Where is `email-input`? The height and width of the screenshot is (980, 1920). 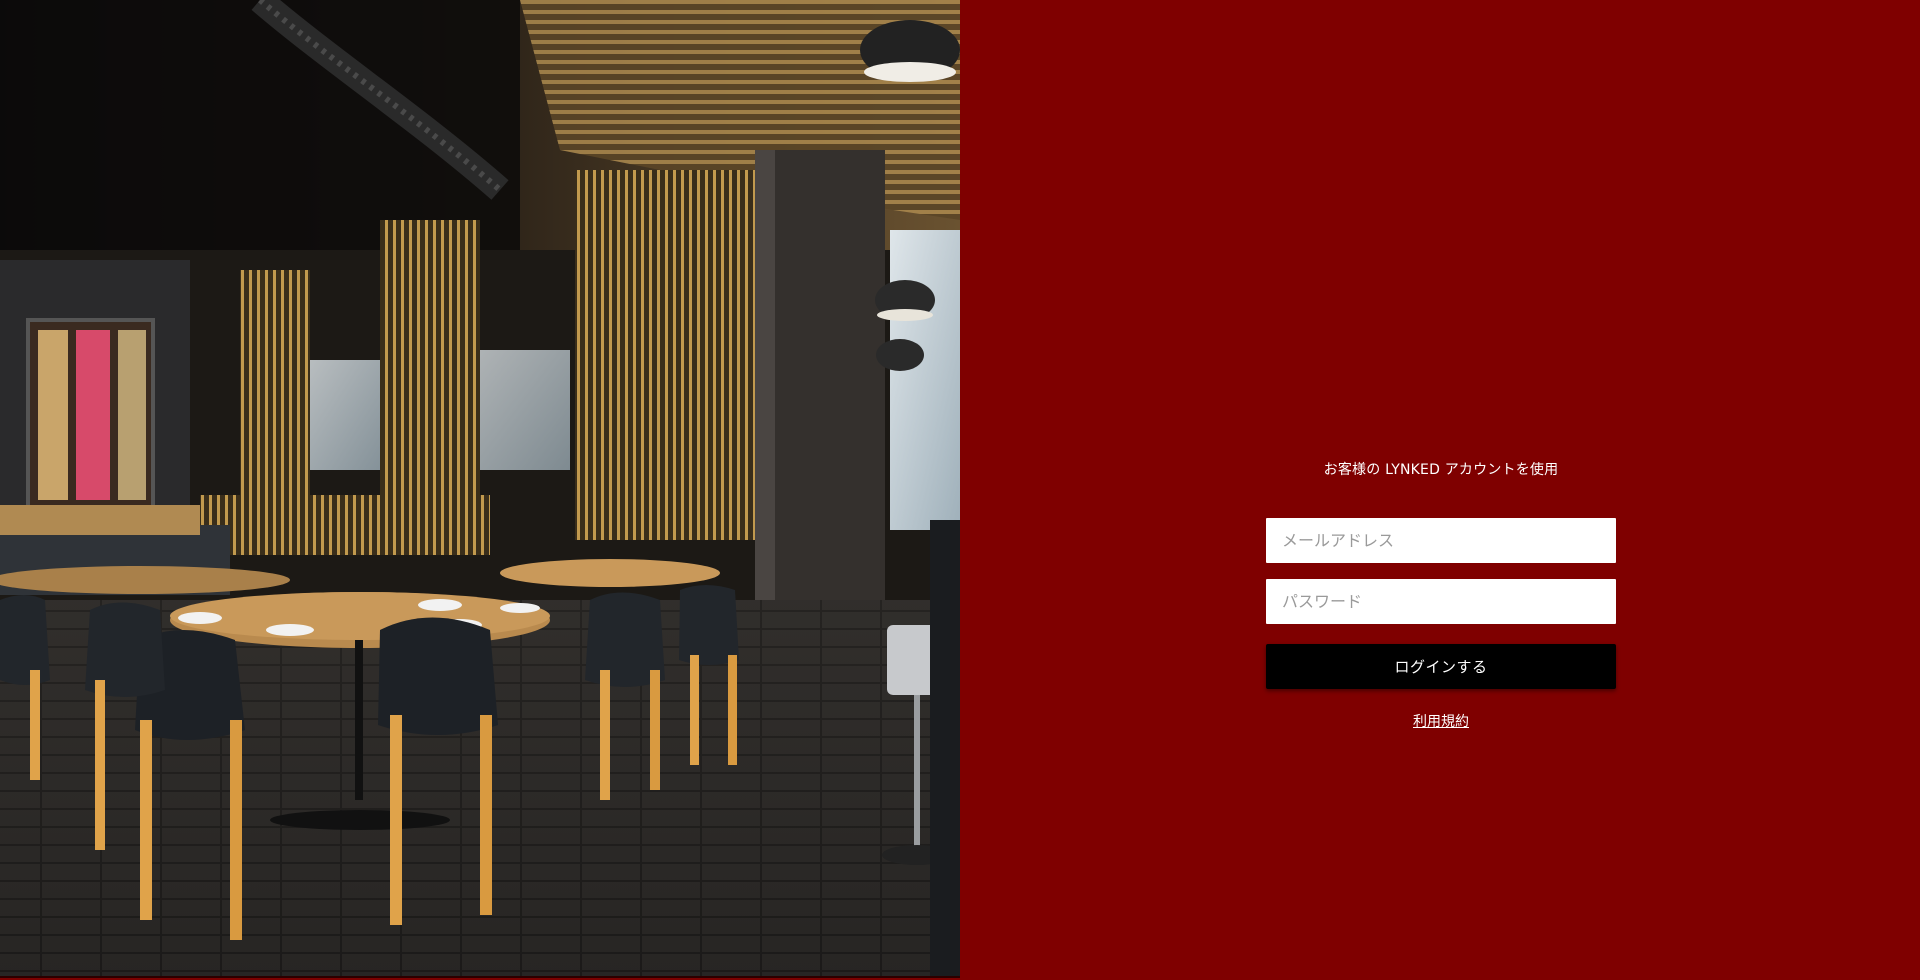 email-input is located at coordinates (1441, 540).